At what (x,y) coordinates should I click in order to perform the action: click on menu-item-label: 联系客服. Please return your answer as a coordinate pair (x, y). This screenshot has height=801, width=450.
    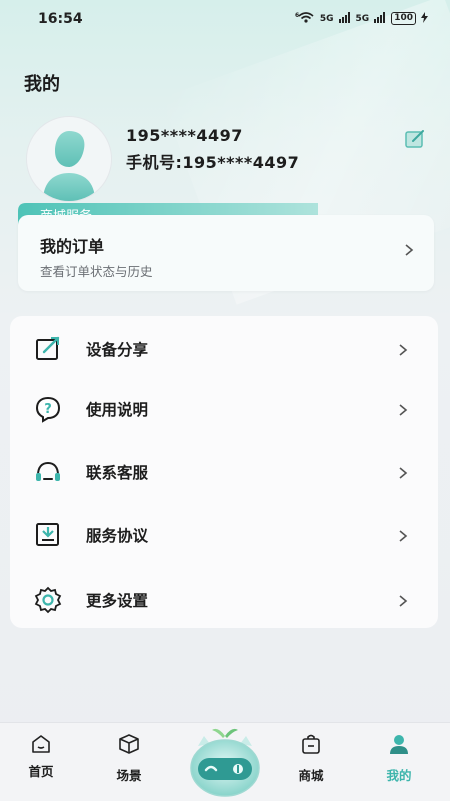
    Looking at the image, I should click on (117, 473).